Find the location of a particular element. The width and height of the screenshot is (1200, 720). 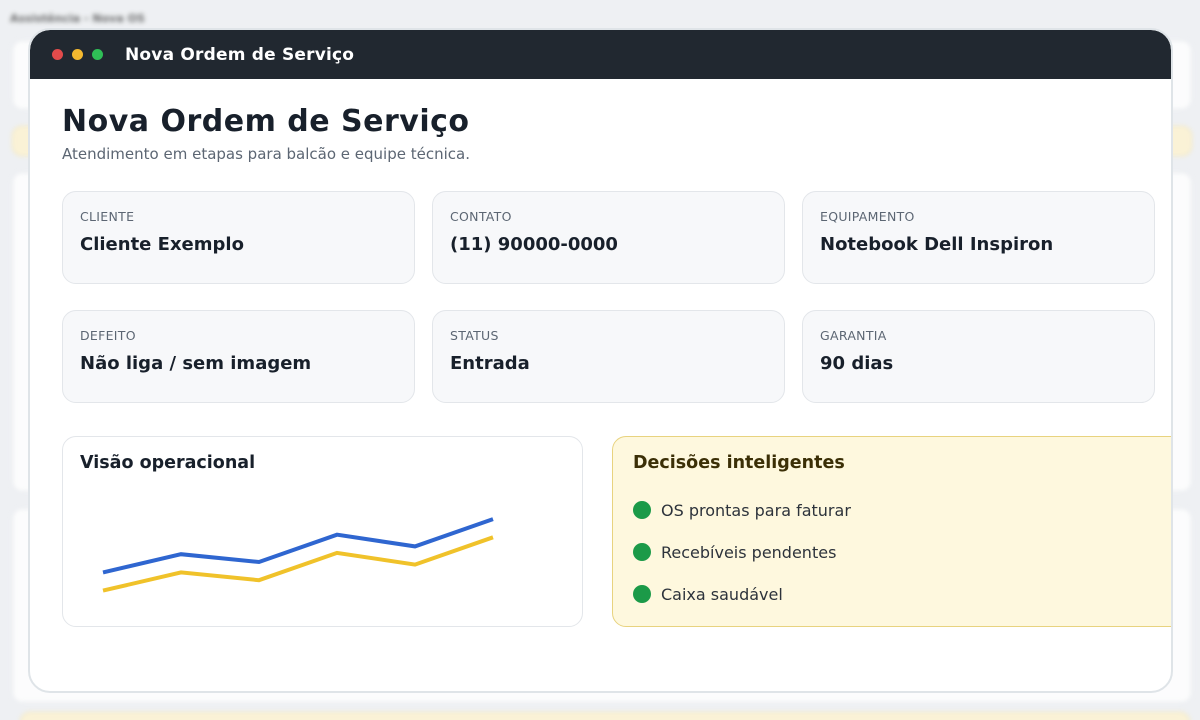

decision-item: OS prontas para faturar is located at coordinates (742, 510).